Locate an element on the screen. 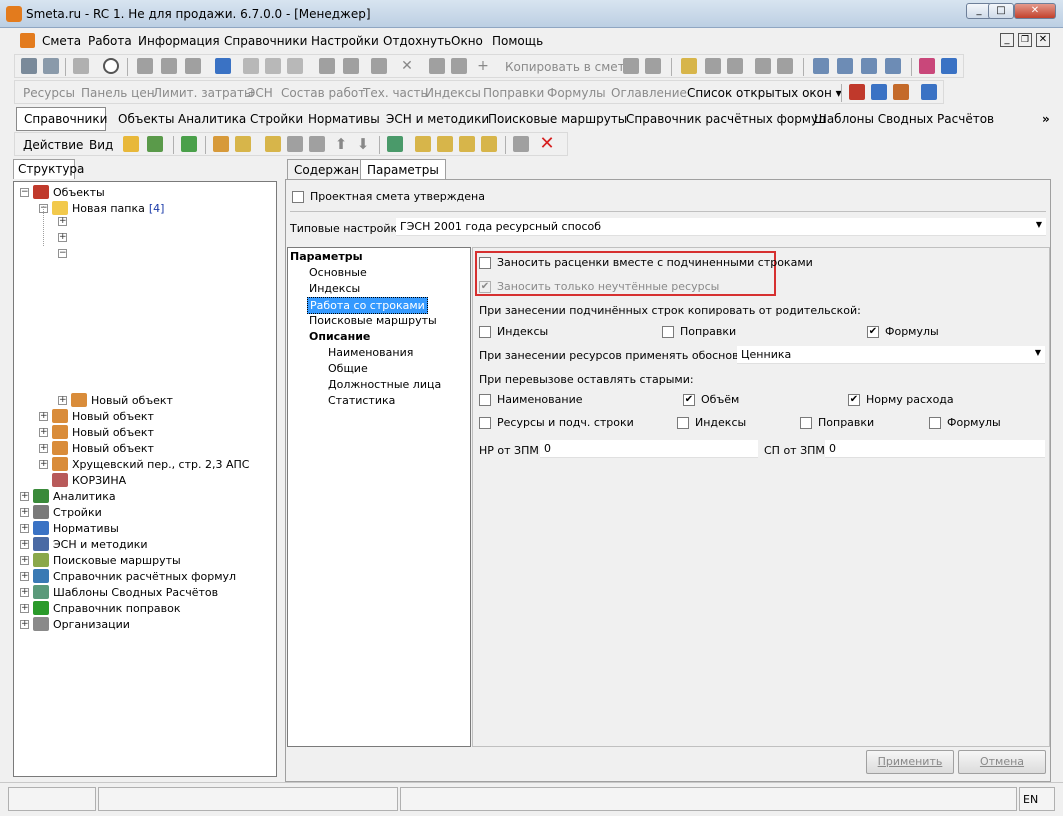 This screenshot has height=816, width=1063. add-icon: + is located at coordinates (483, 66).